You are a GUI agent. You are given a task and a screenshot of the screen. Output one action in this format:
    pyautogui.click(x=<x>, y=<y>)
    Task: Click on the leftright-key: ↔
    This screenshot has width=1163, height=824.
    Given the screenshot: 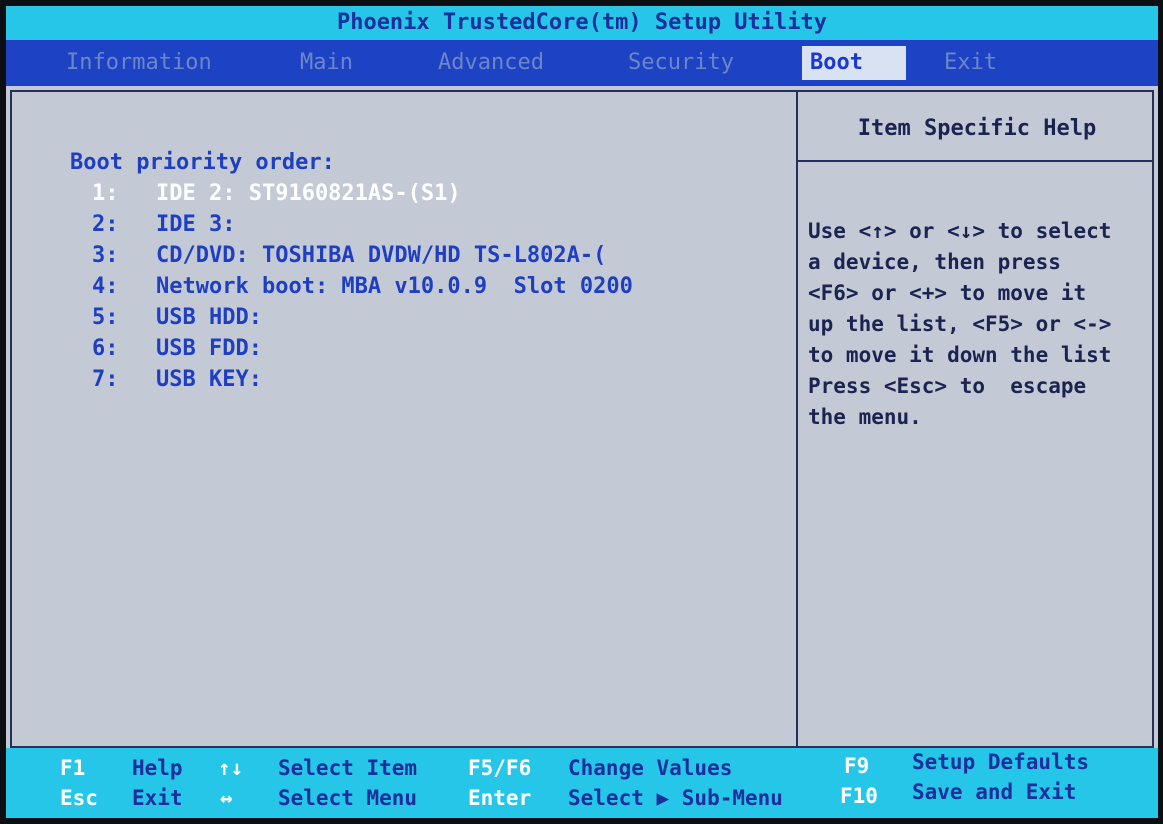 What is the action you would take?
    pyautogui.click(x=226, y=798)
    